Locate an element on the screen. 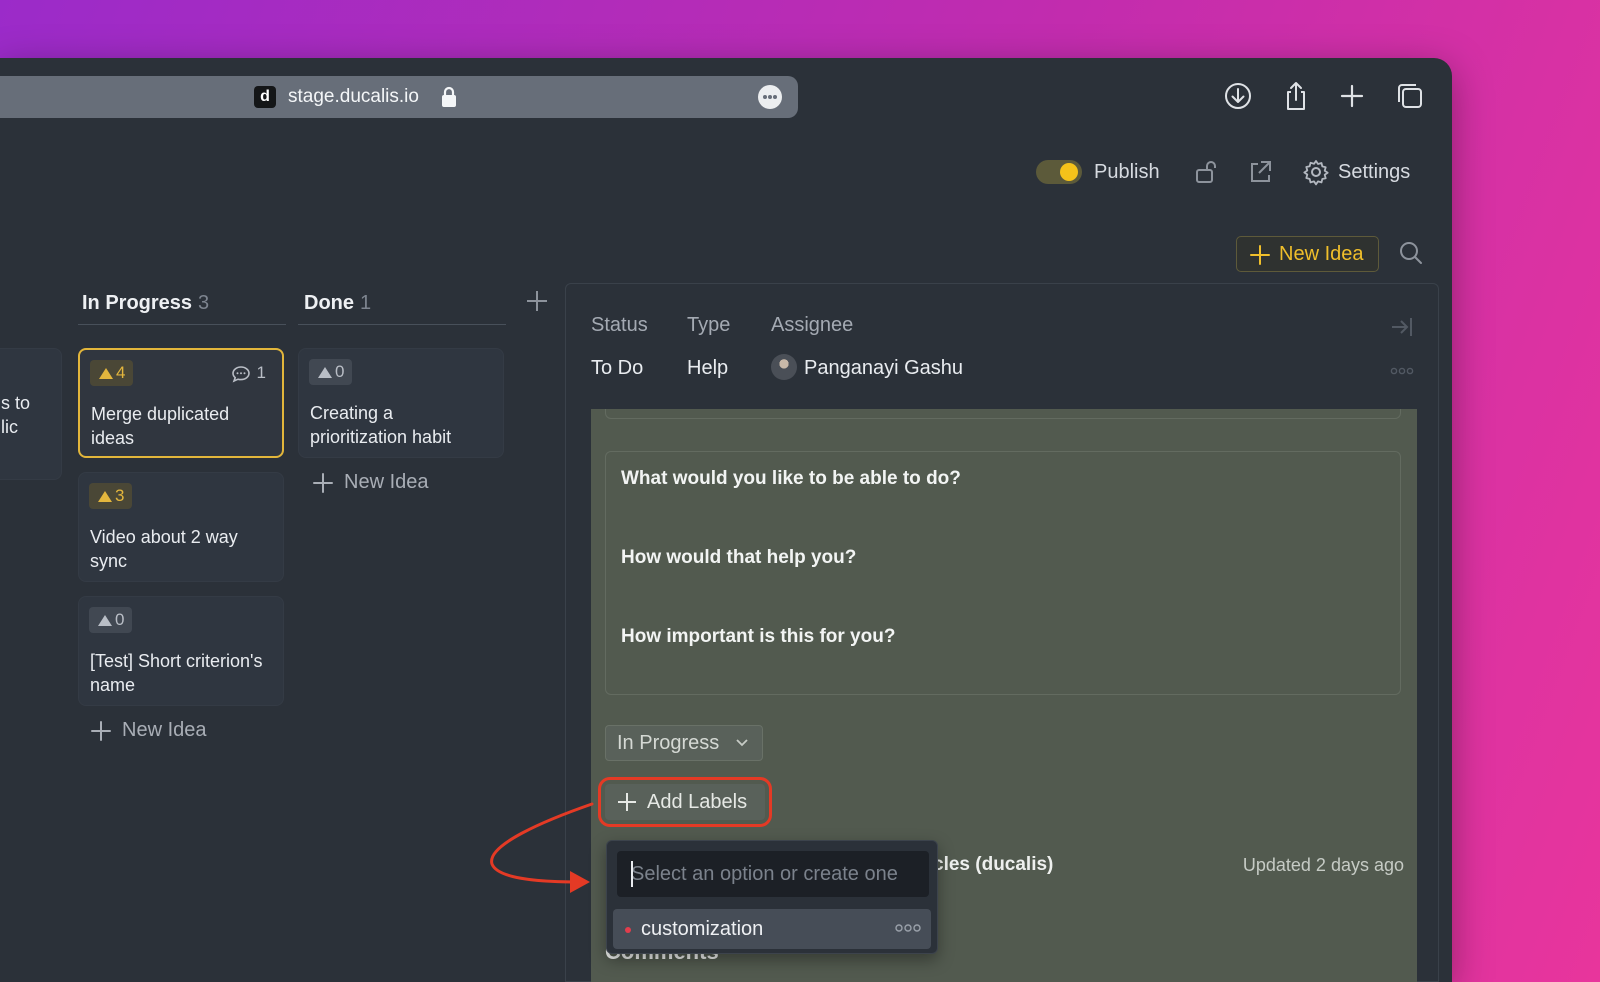  column-title-done: Done 1 is located at coordinates (338, 303).